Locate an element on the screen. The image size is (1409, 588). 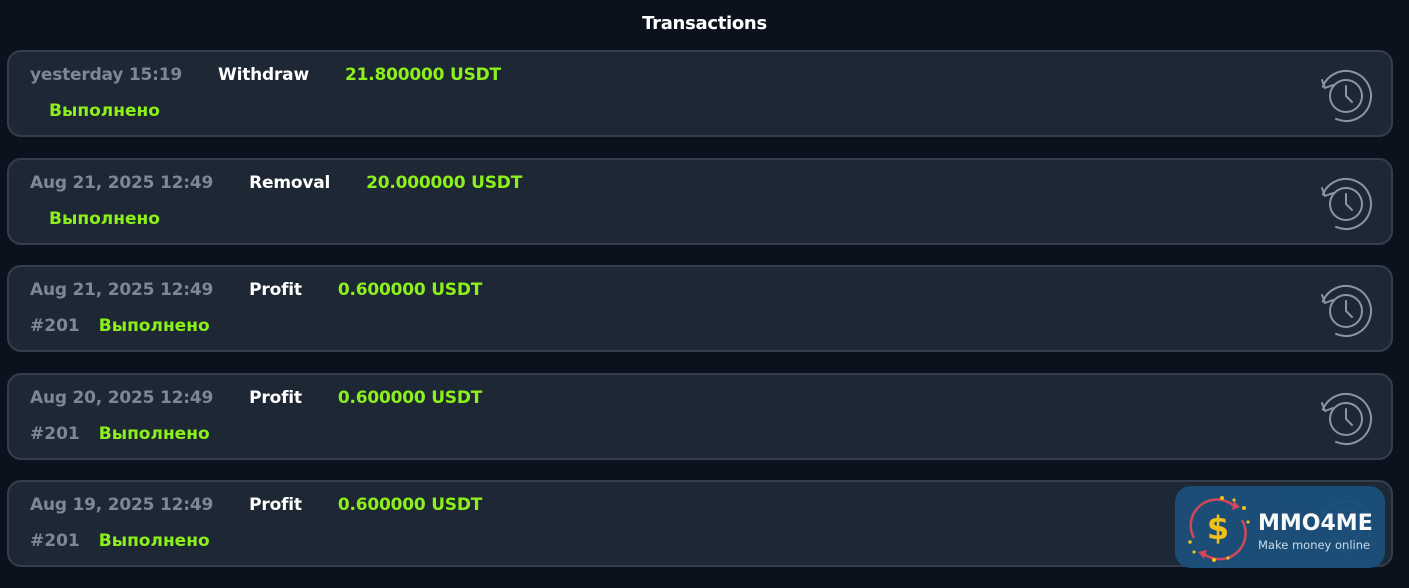
transaction-main-row: Aug 19, 2025 12:49 Profit 0.600000 USDT is located at coordinates (256, 505).